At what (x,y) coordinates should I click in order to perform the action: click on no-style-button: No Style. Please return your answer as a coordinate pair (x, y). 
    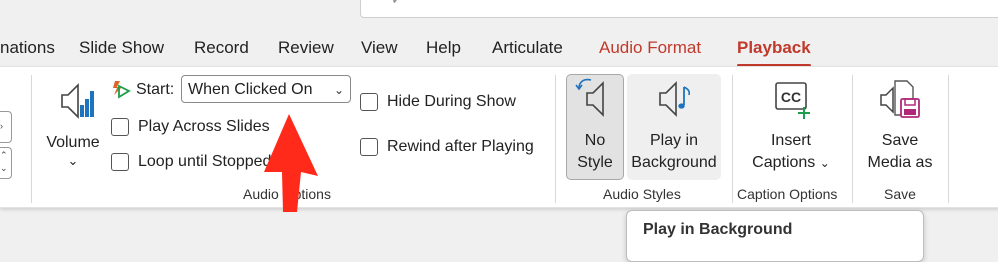
    Looking at the image, I should click on (595, 125).